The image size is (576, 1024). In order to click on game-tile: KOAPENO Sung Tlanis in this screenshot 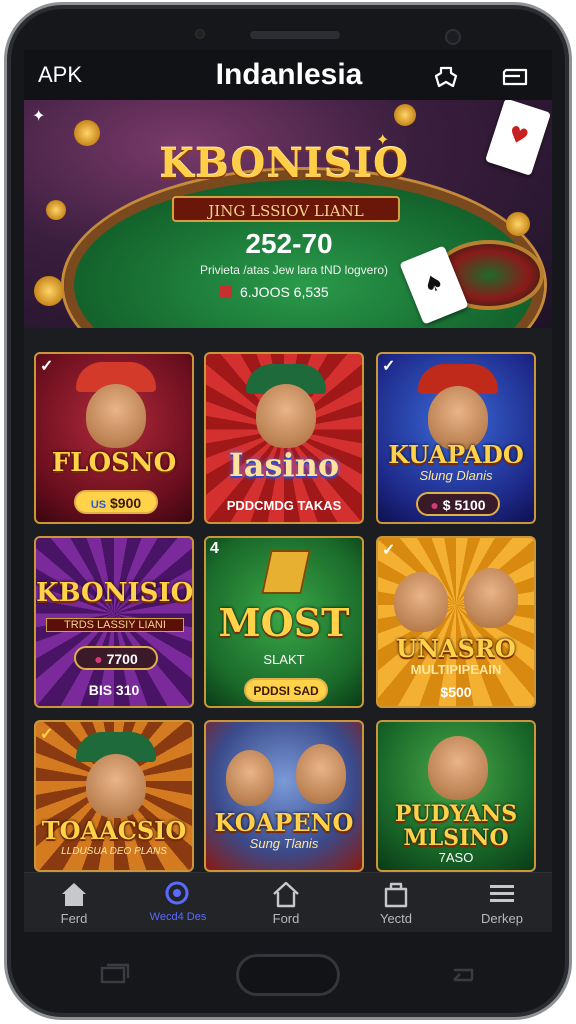, I will do `click(284, 796)`.